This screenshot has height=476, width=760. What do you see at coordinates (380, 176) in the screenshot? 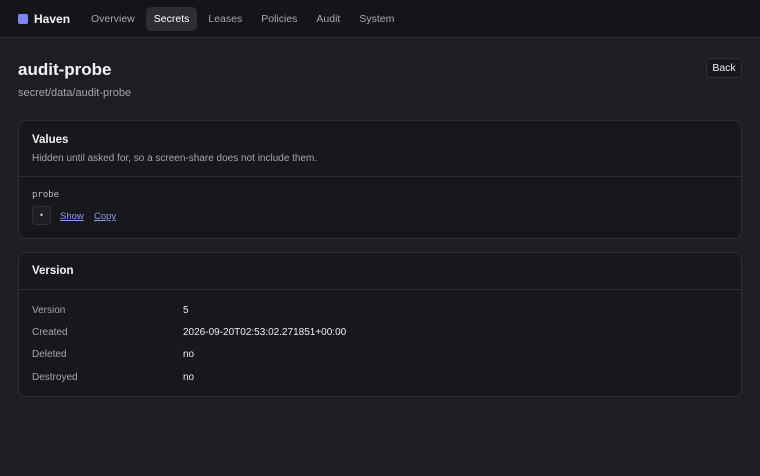
I see `values-card-divider` at bounding box center [380, 176].